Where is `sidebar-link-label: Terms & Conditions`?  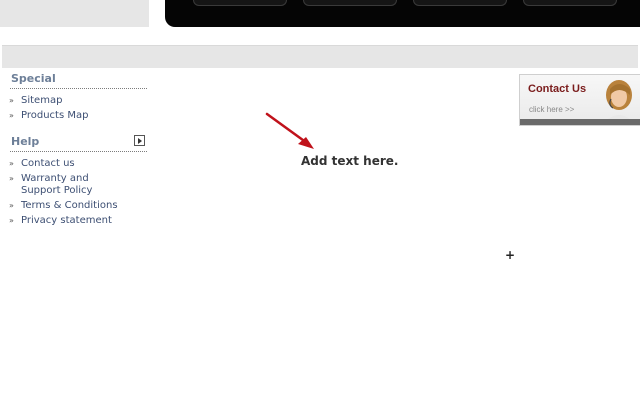
sidebar-link-label: Terms & Conditions is located at coordinates (69, 205).